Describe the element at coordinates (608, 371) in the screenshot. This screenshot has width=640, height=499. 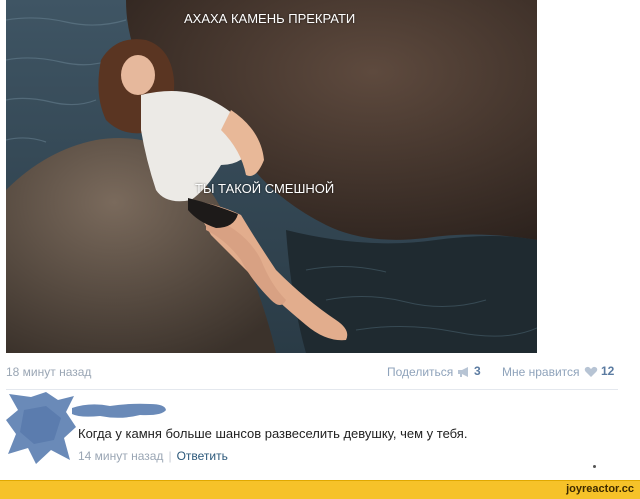
I see `like-count: 12` at that location.